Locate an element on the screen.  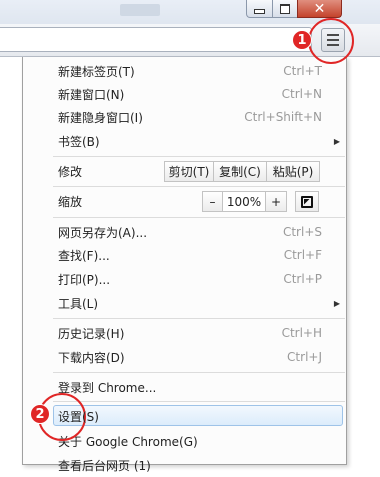
copy-button: 复制(C) is located at coordinates (240, 171).